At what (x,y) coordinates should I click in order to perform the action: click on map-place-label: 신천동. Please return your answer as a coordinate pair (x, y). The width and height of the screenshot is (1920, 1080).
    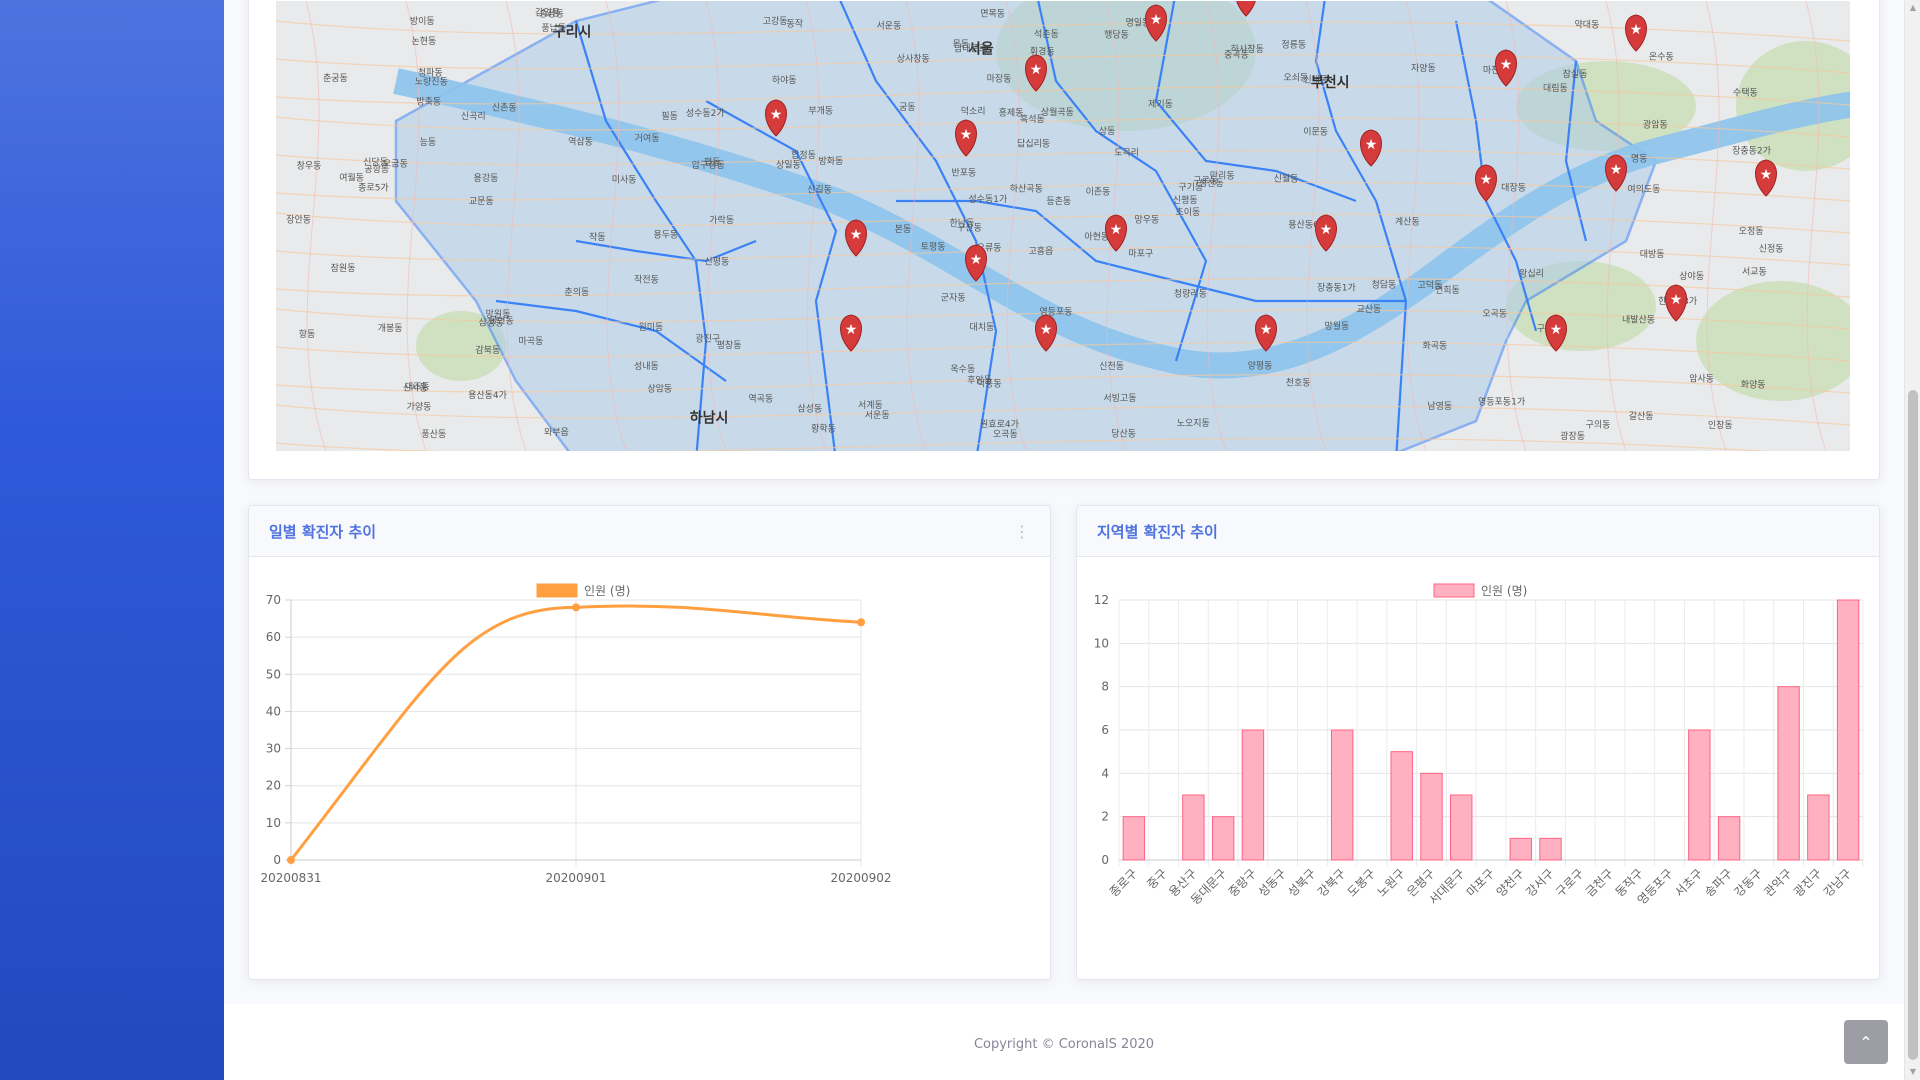
    Looking at the image, I should click on (1111, 366).